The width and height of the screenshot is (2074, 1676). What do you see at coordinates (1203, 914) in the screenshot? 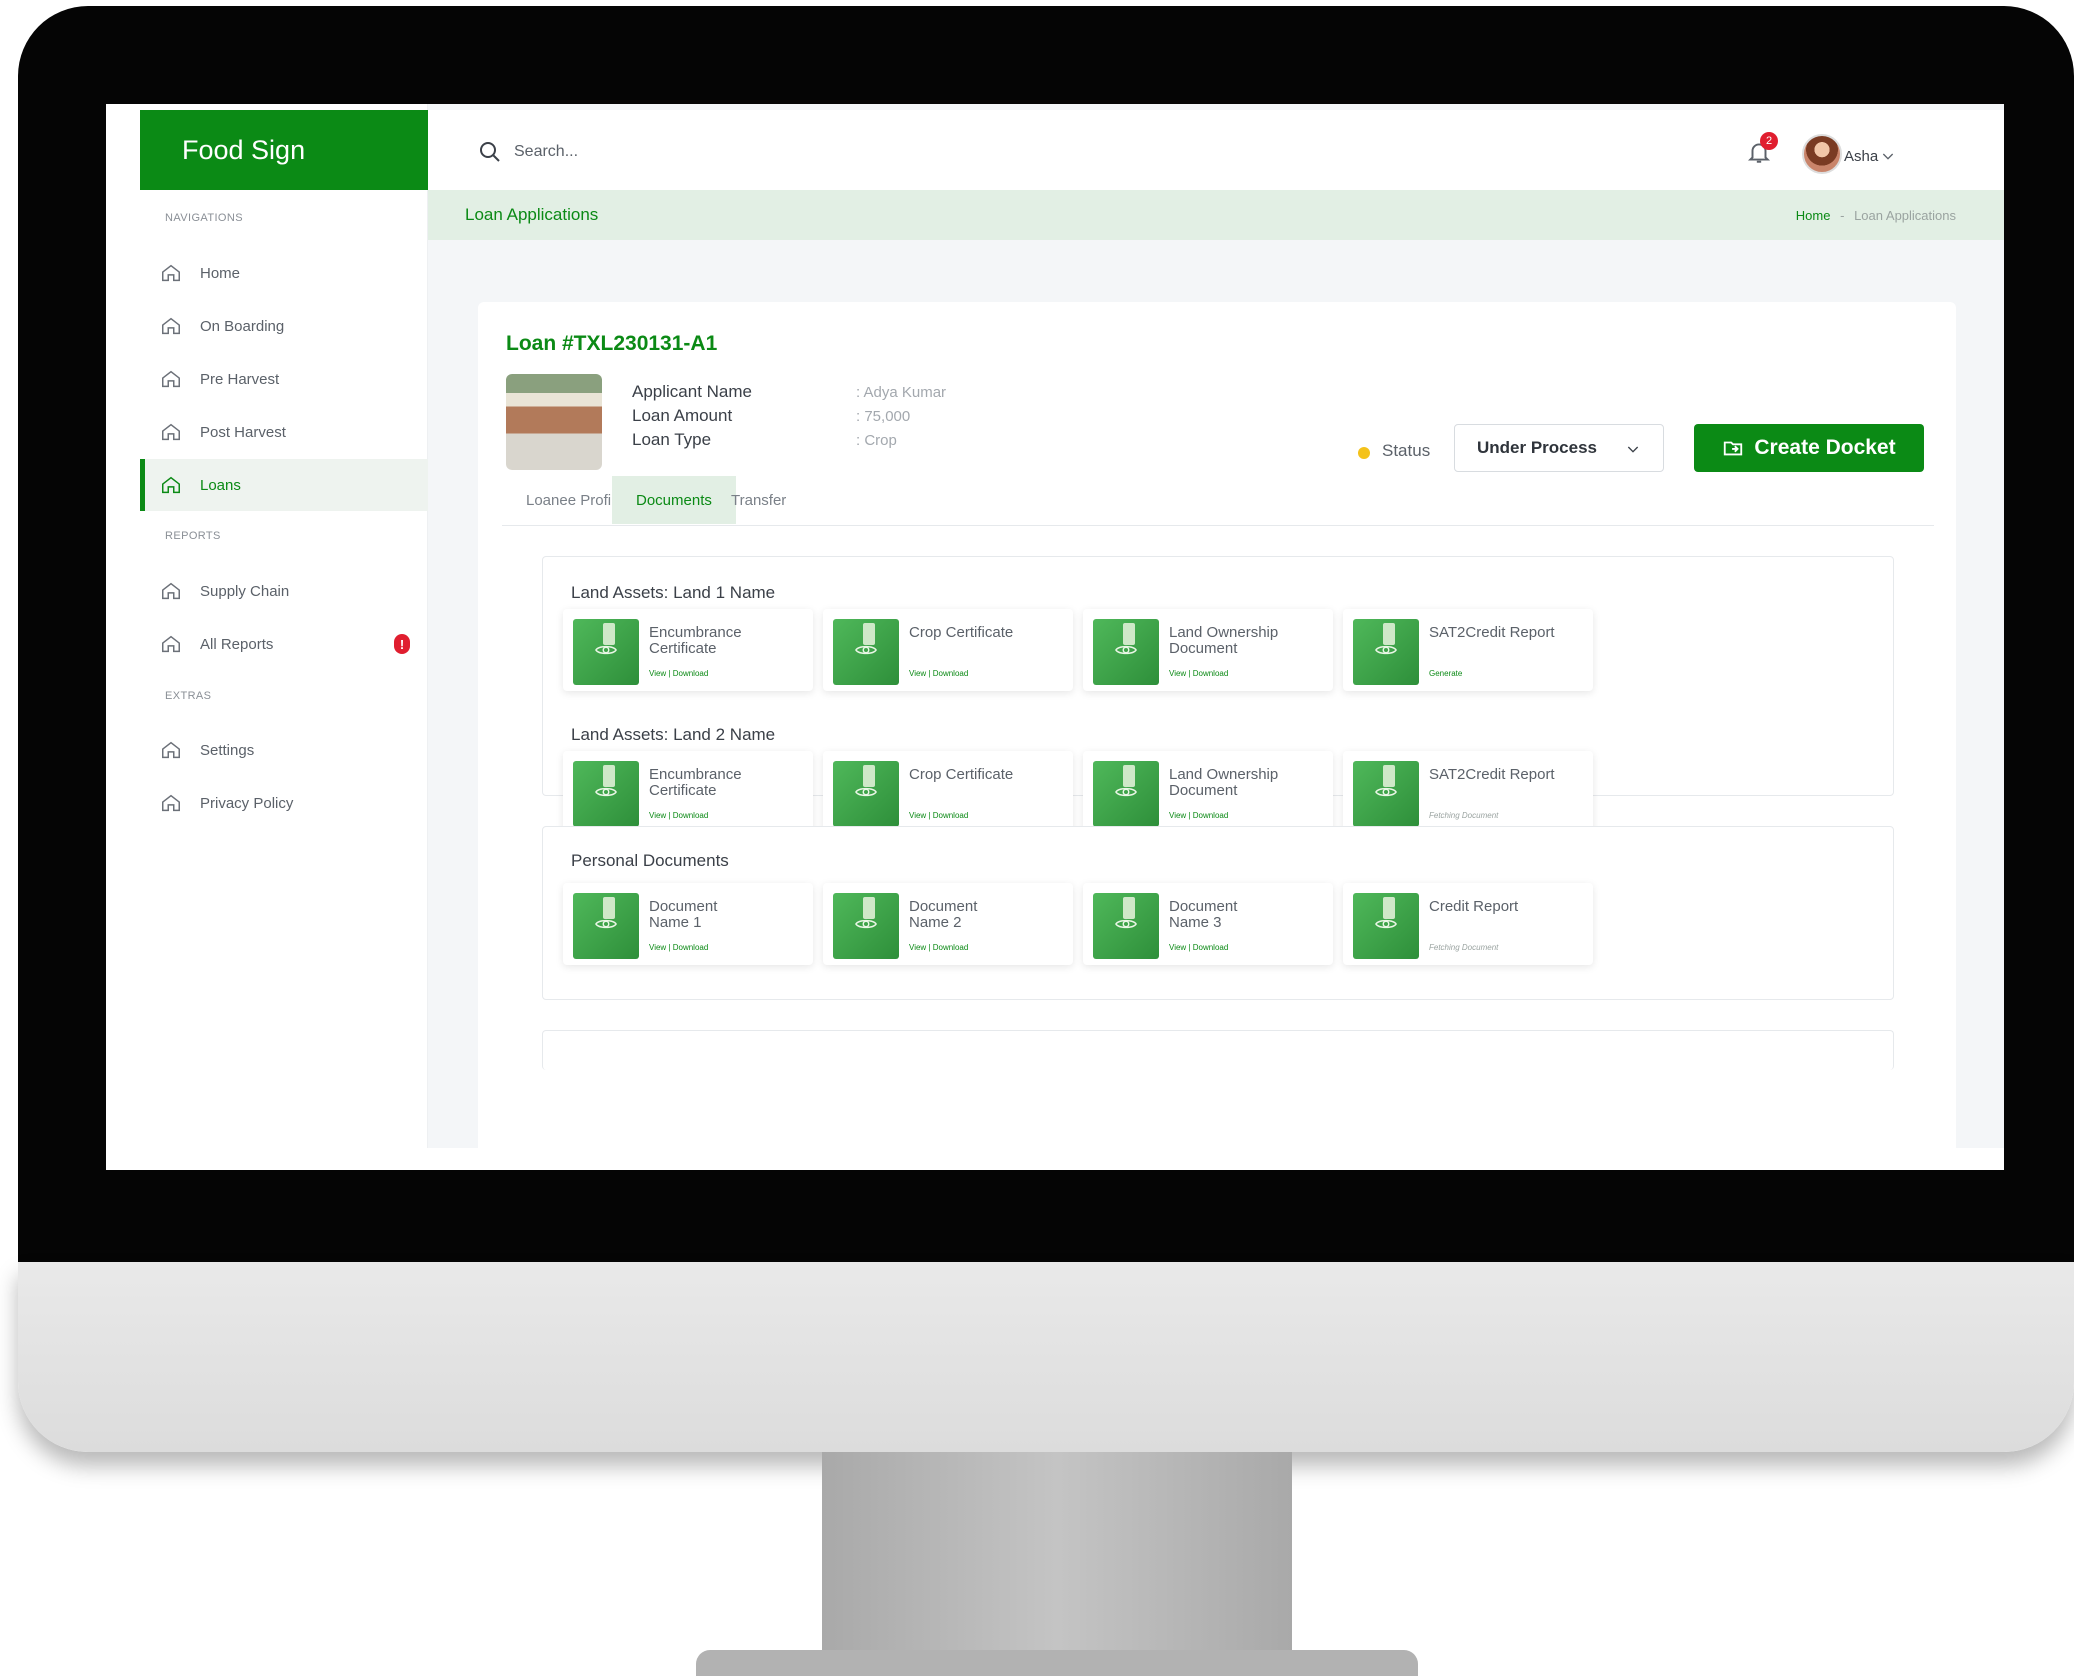
I see `document-name: Document Name 3` at bounding box center [1203, 914].